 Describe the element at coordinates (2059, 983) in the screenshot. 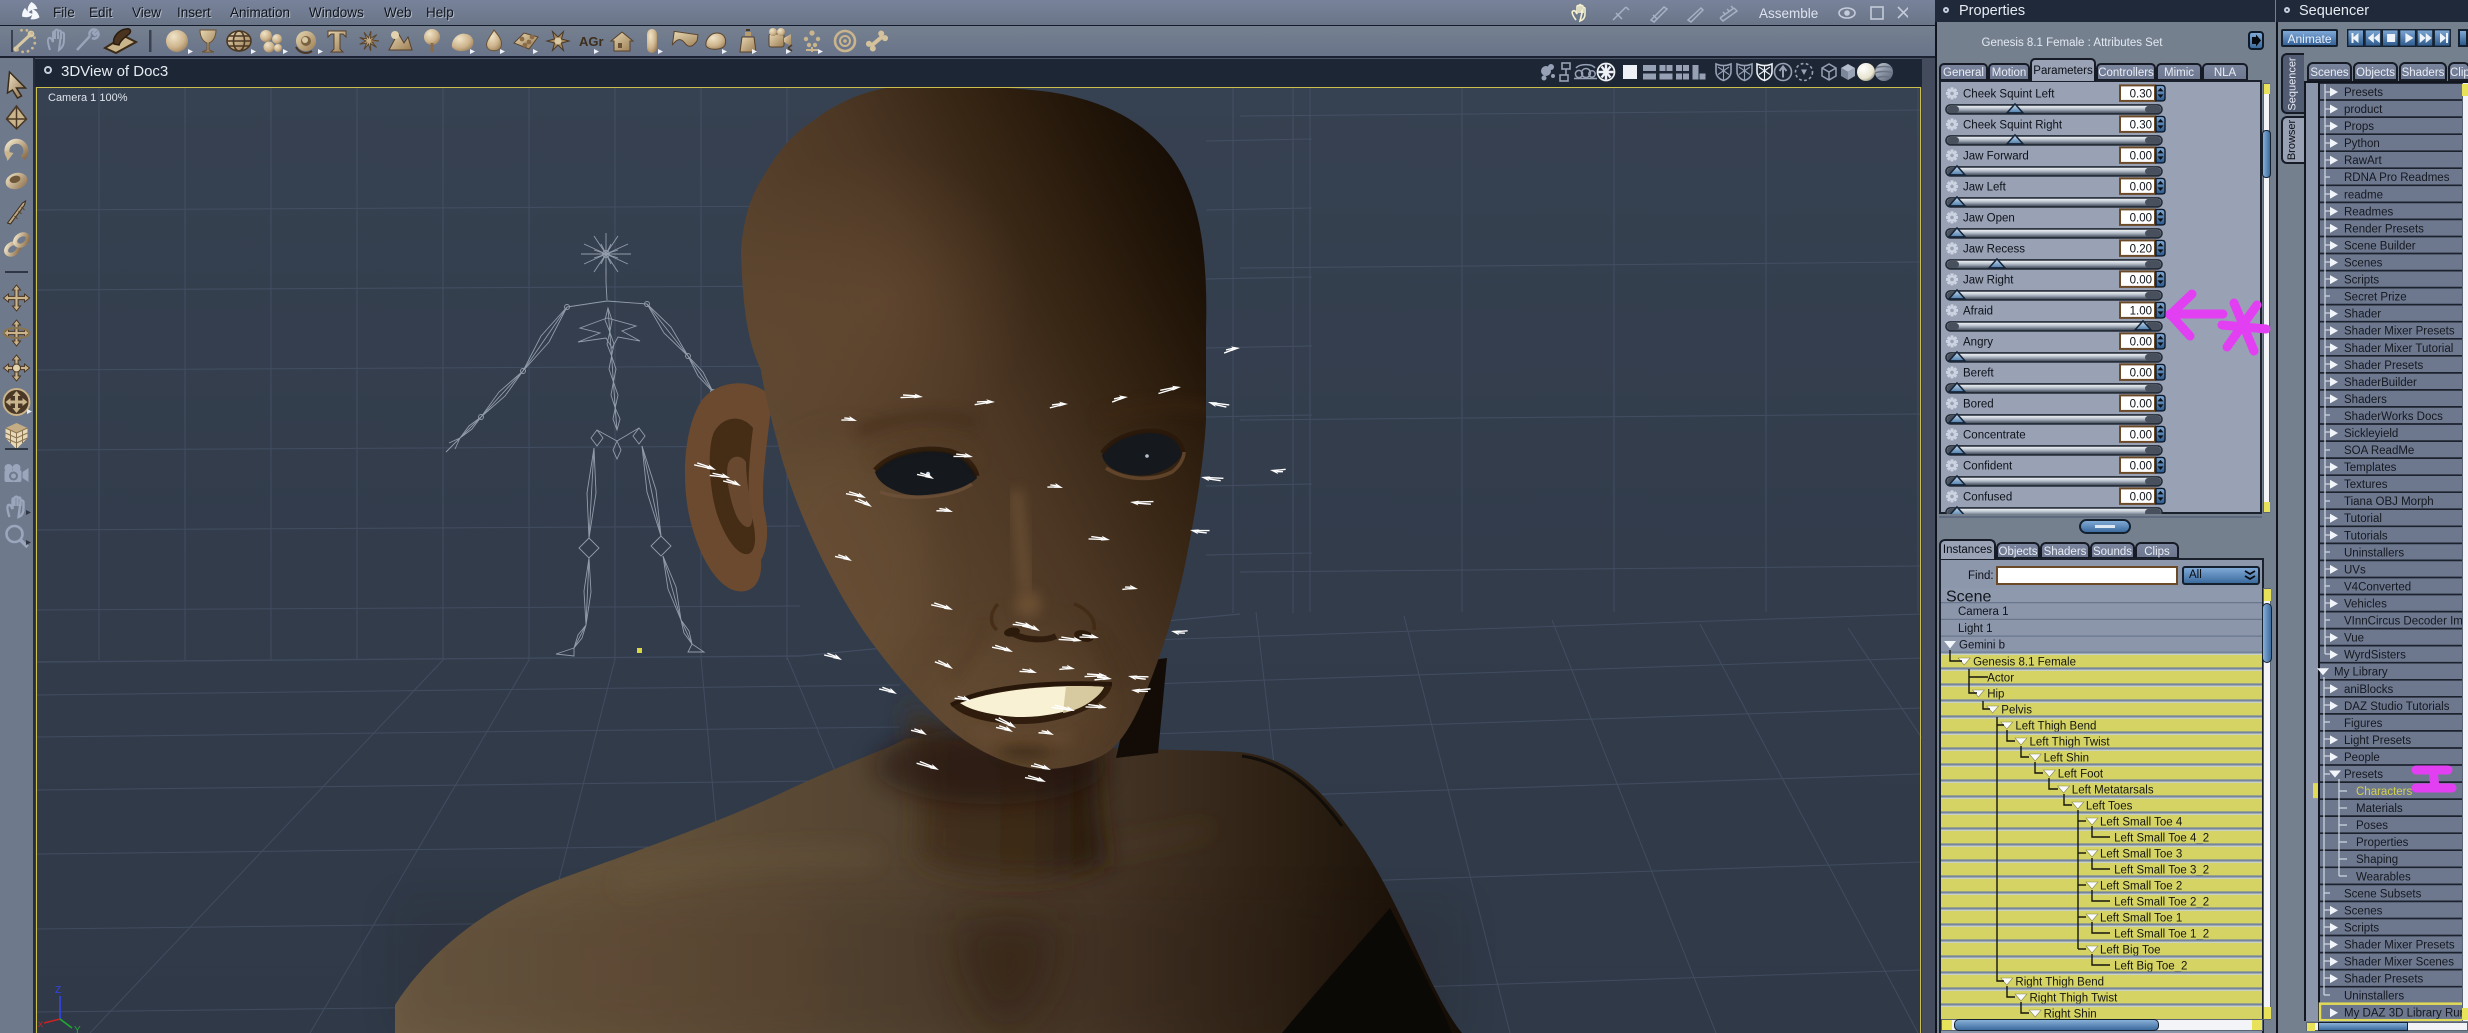

I see `svg-text: Right Thigh Bend` at that location.